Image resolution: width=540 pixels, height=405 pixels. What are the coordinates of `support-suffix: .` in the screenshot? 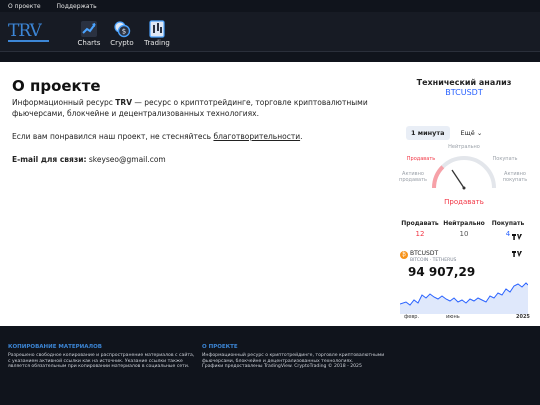 It's located at (301, 136).